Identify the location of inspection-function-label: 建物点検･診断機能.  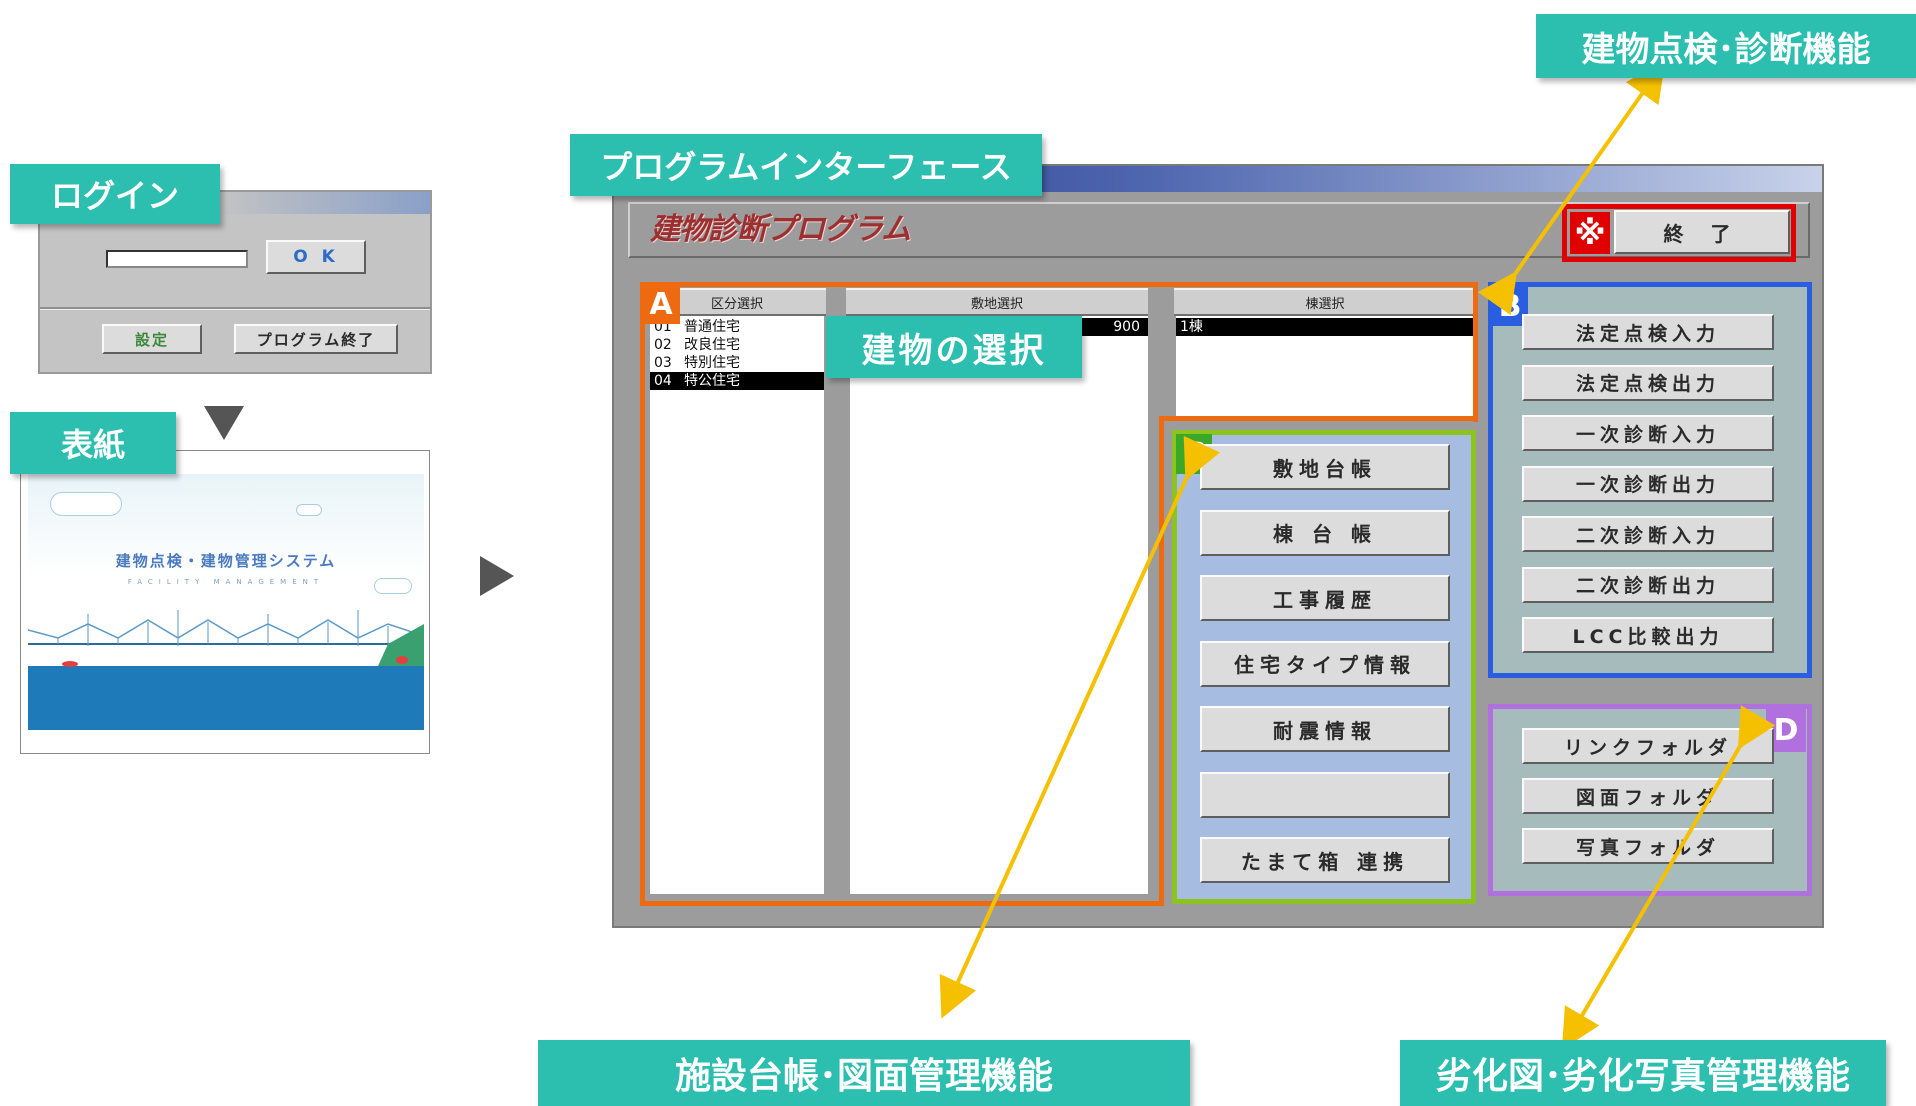
(1726, 46).